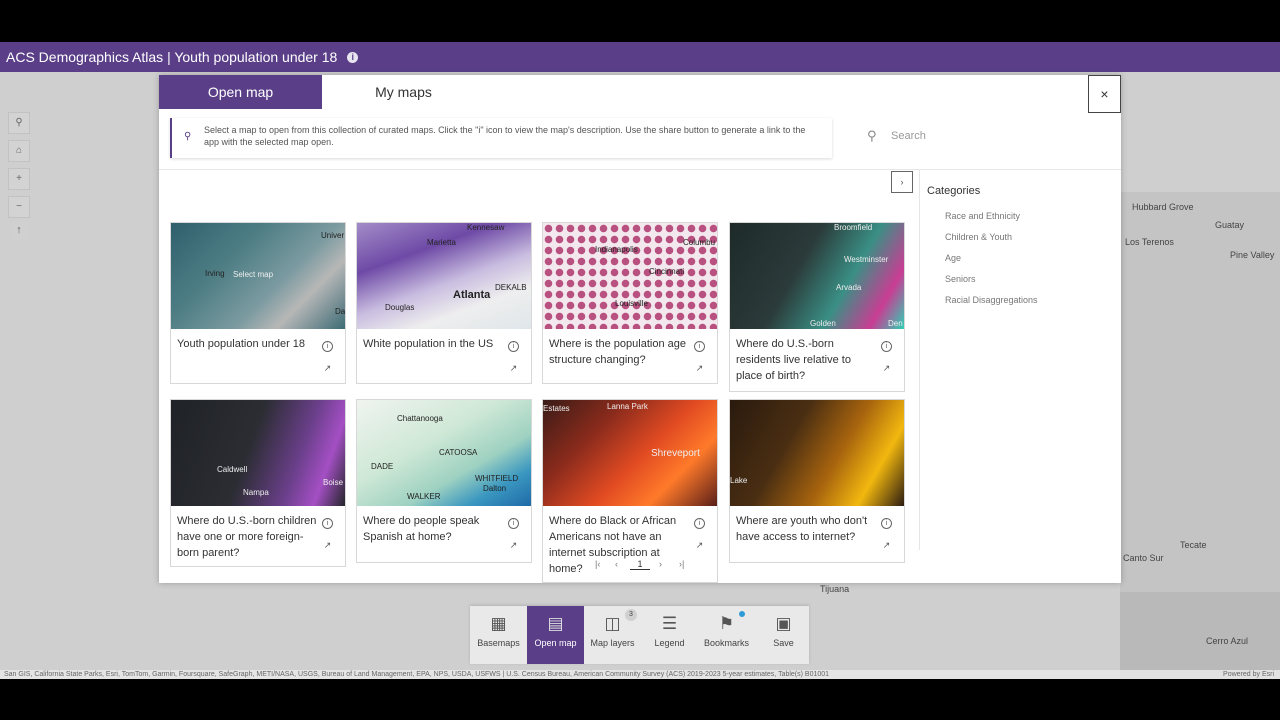  Describe the element at coordinates (616, 564) in the screenshot. I see `prev-page-icon: ‹` at that location.